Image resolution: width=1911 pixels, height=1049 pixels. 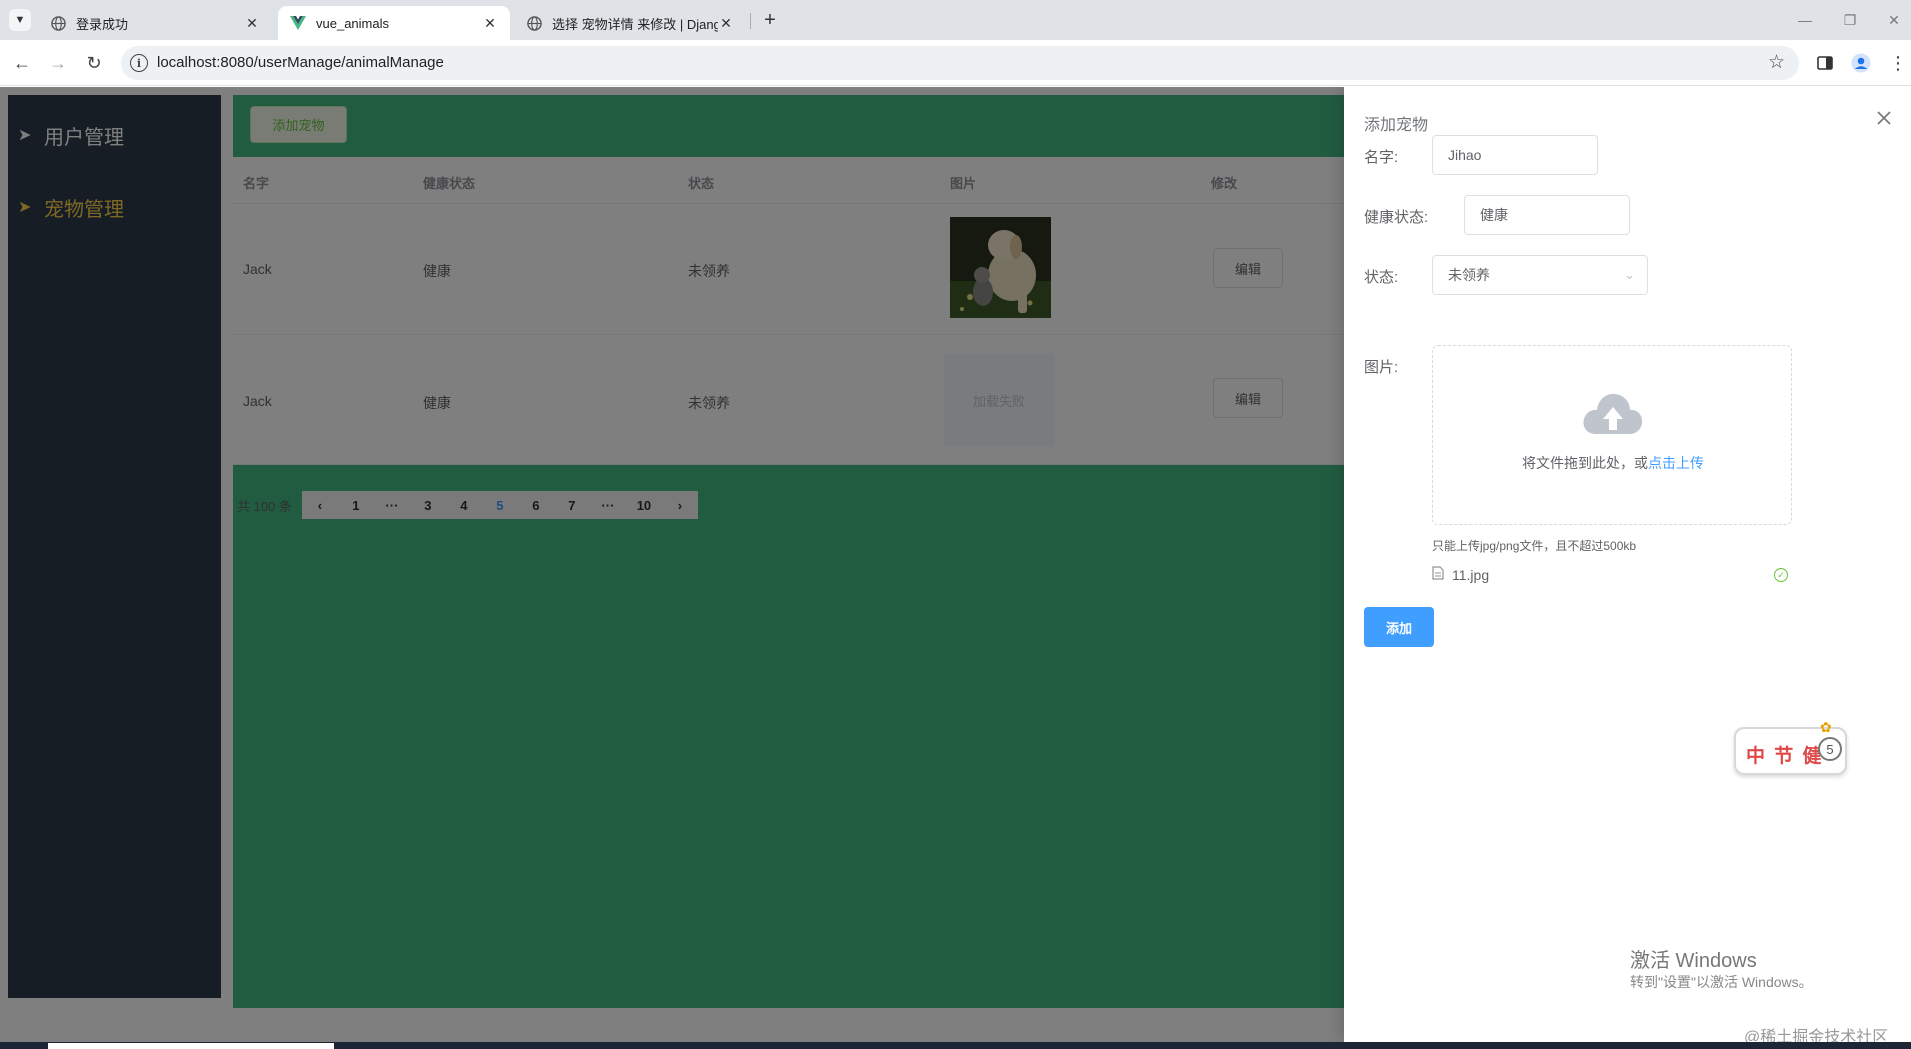 What do you see at coordinates (1826, 727) in the screenshot?
I see `flower-icon: ✿` at bounding box center [1826, 727].